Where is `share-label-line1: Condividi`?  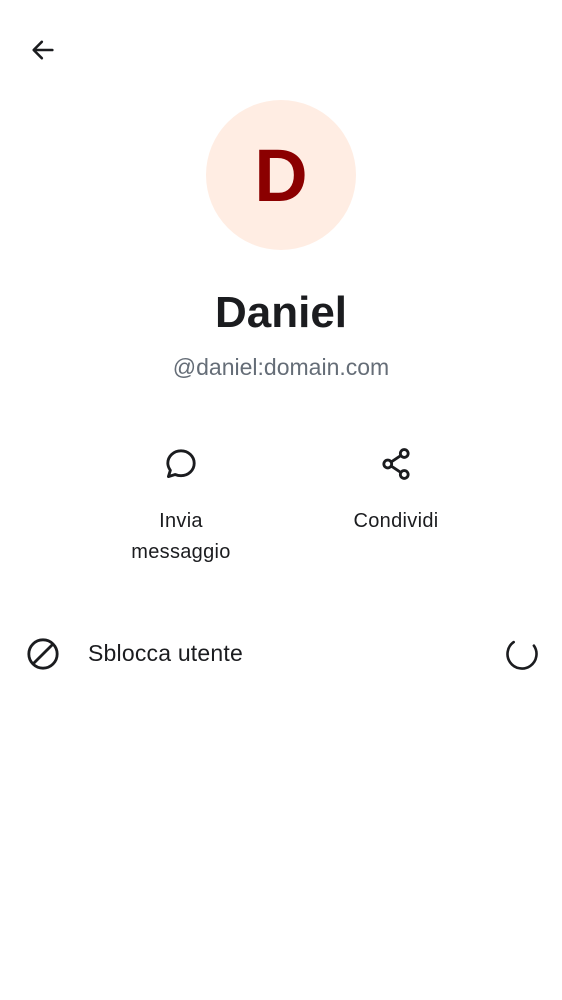 share-label-line1: Condividi is located at coordinates (396, 521).